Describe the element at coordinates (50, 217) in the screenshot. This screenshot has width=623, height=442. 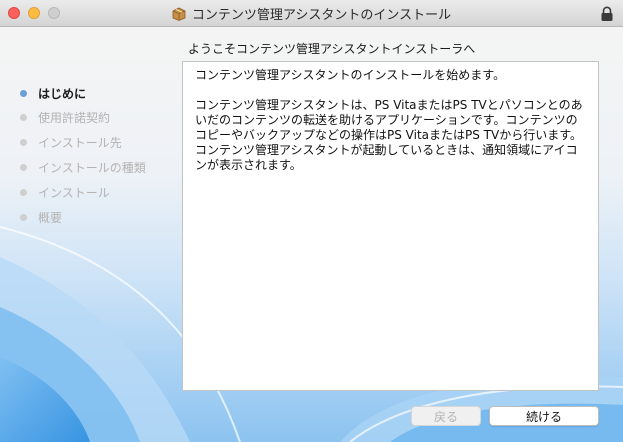
I see `step-label: 概要` at that location.